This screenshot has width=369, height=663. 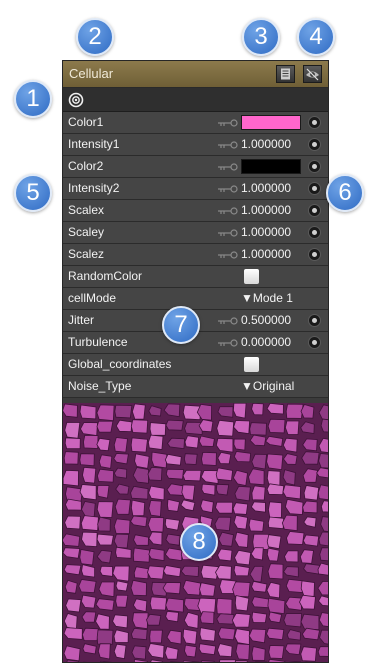 I want to click on target-icon, so click(x=76, y=102).